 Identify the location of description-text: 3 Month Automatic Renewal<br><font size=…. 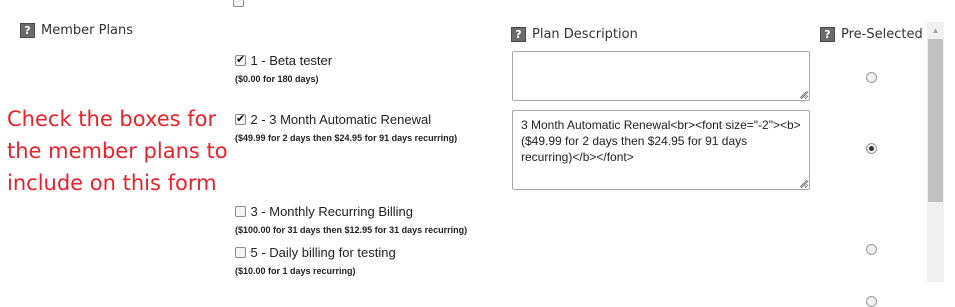
(661, 141).